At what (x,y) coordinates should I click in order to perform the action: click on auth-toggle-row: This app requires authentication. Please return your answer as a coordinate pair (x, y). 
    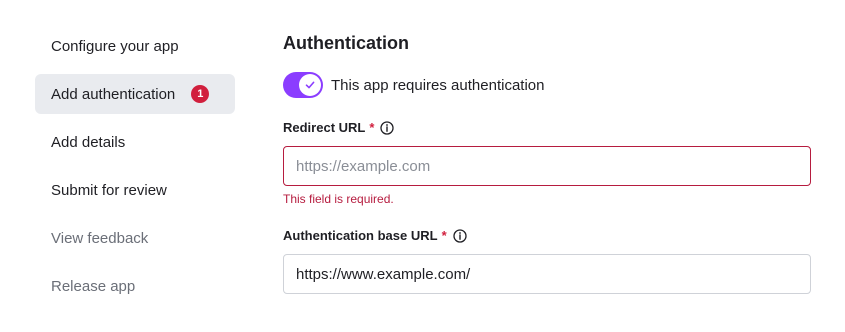
    Looking at the image, I should click on (413, 85).